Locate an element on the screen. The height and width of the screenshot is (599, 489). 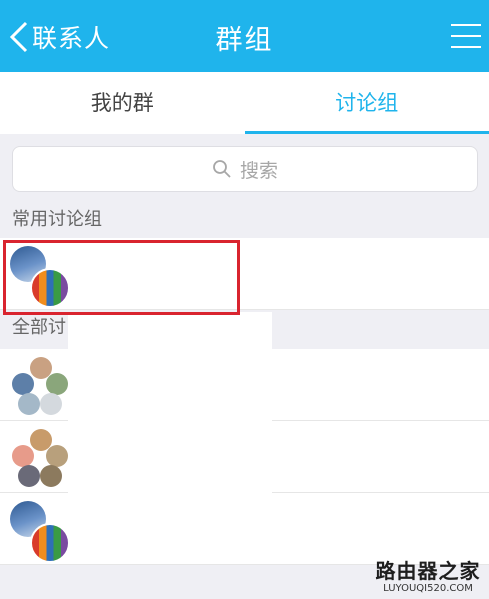
hamburger-menu-icon is located at coordinates (466, 36).